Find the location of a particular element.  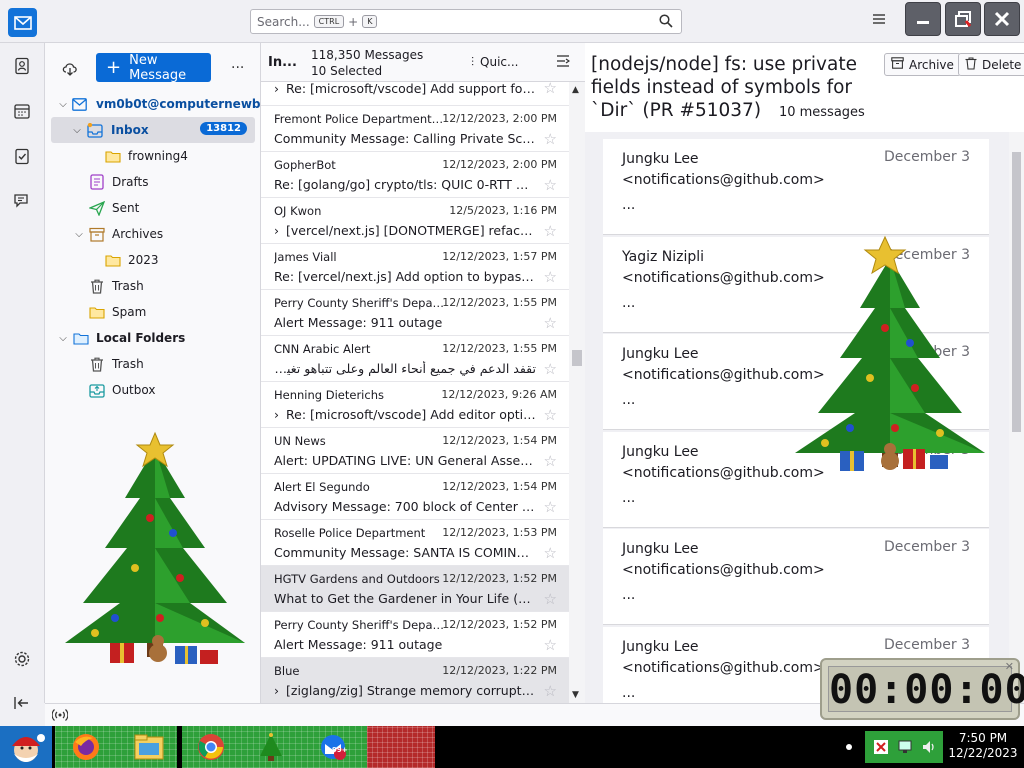

app-menu-icon is located at coordinates (879, 20).